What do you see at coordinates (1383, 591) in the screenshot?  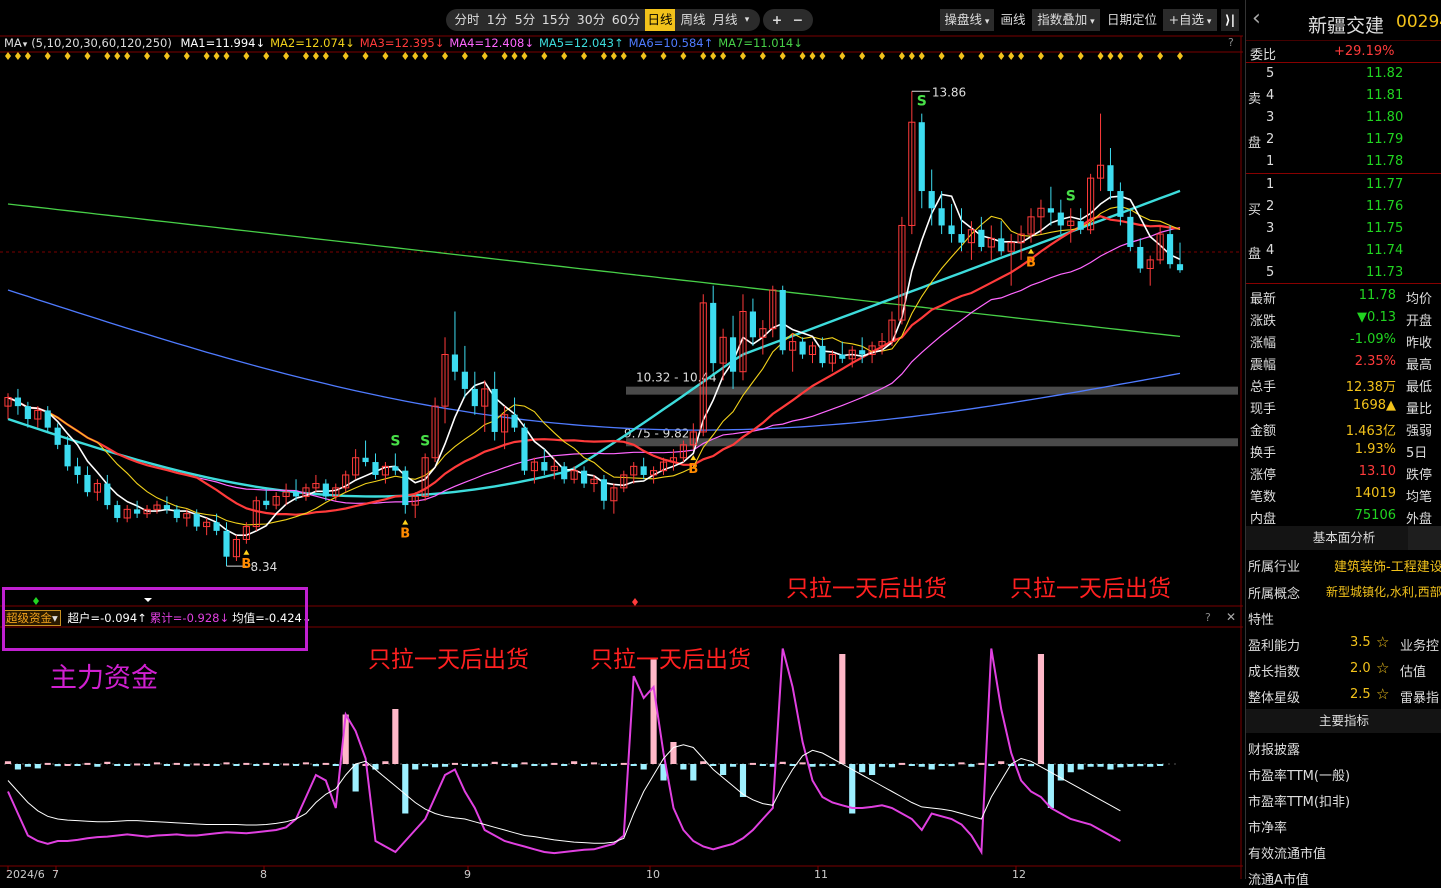 I see `concept-value: 新型城镇化,水利,西部` at bounding box center [1383, 591].